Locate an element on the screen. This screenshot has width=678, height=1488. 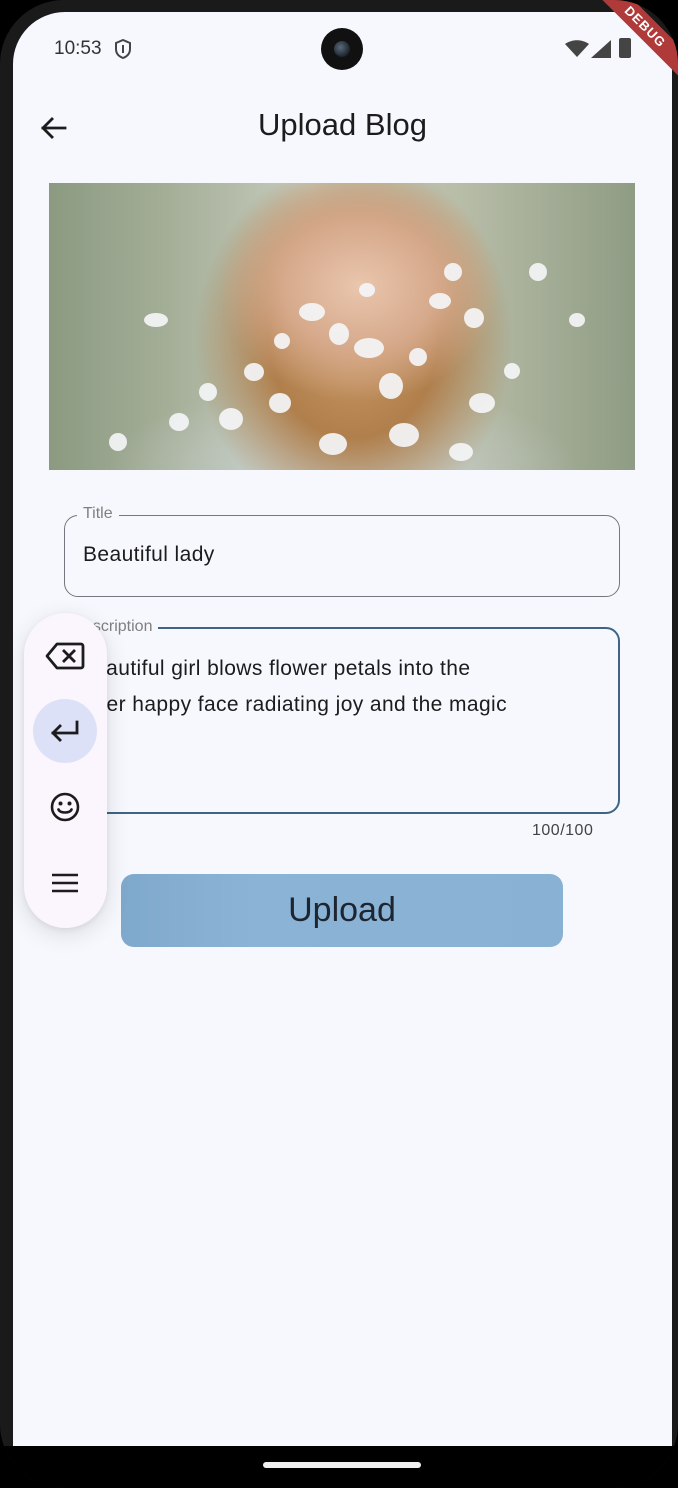
title-field-value: Beautiful lady is located at coordinates (149, 555).